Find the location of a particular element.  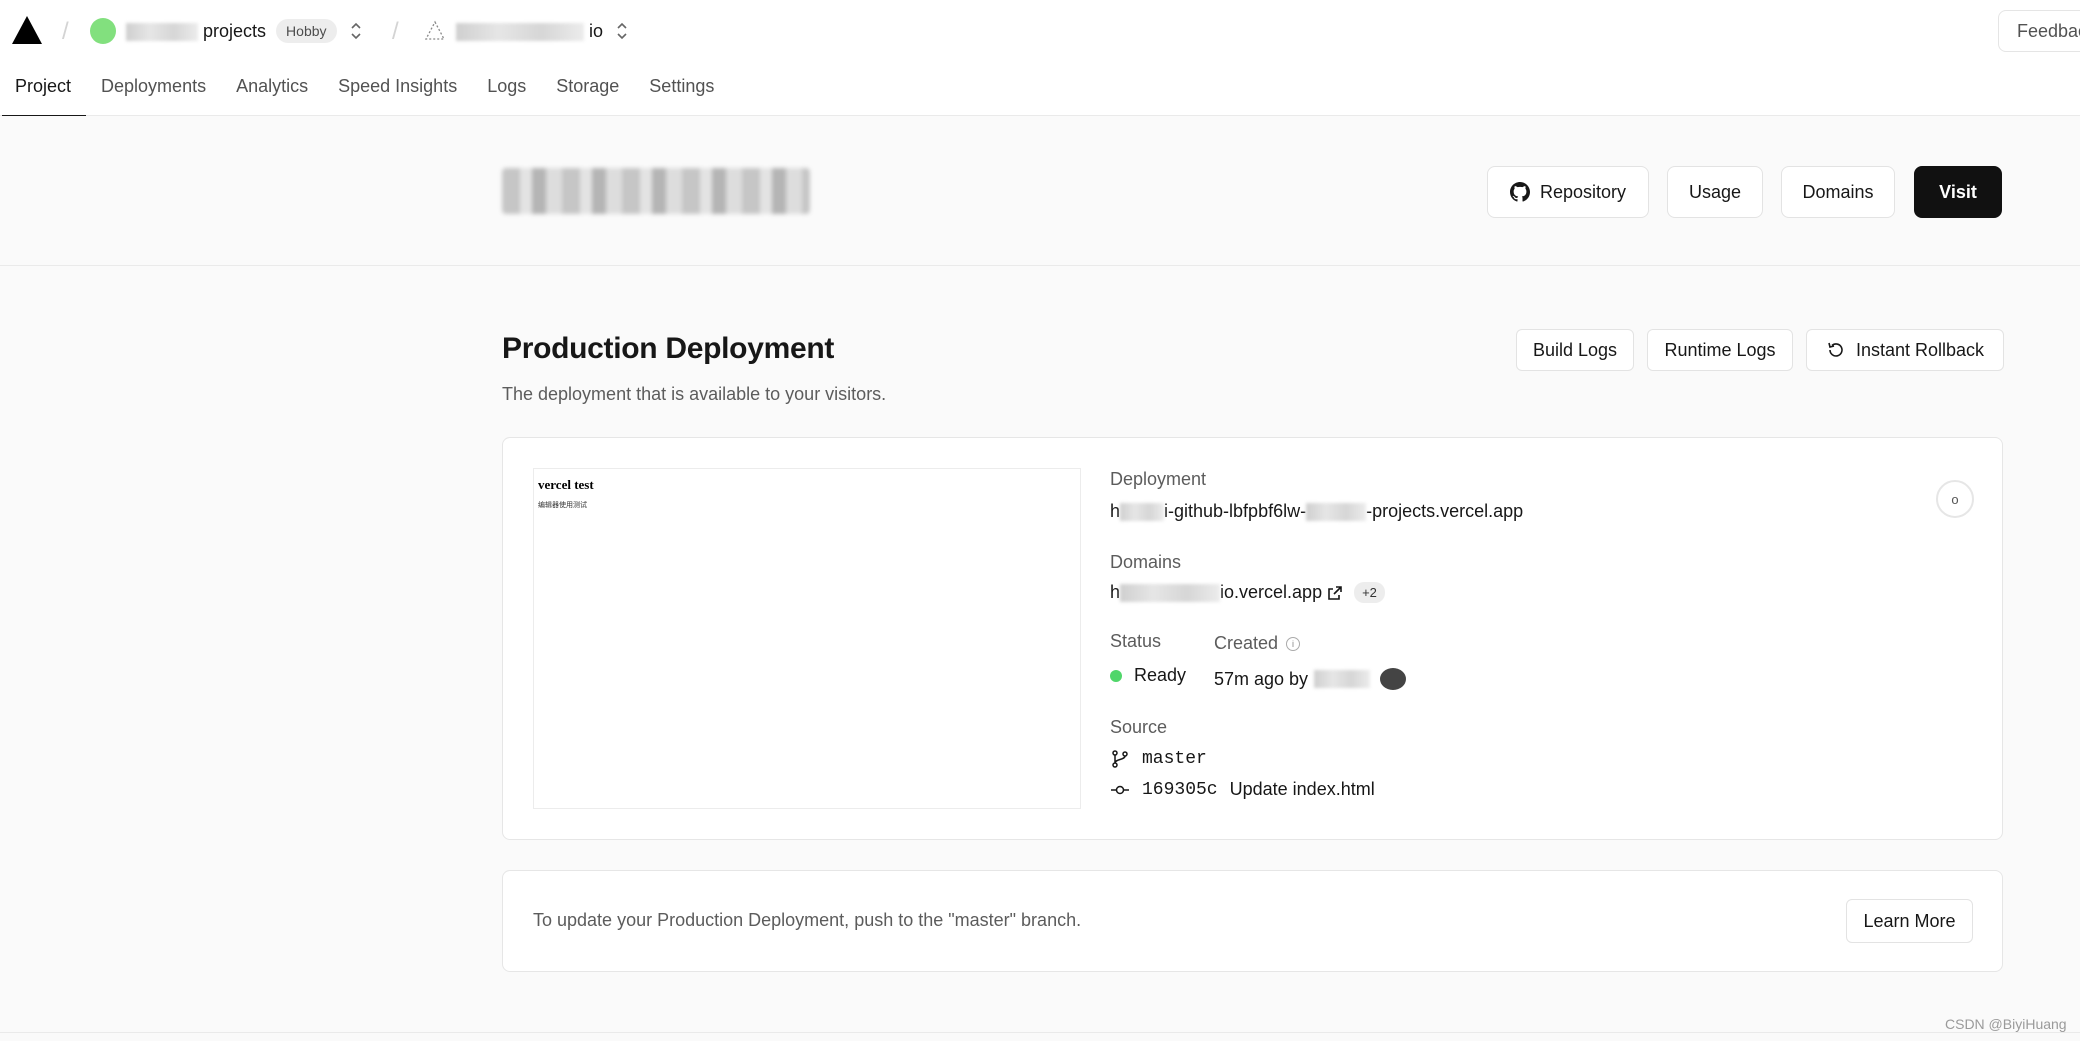

instant-rollback-button: Instant Rollback is located at coordinates (1905, 350).